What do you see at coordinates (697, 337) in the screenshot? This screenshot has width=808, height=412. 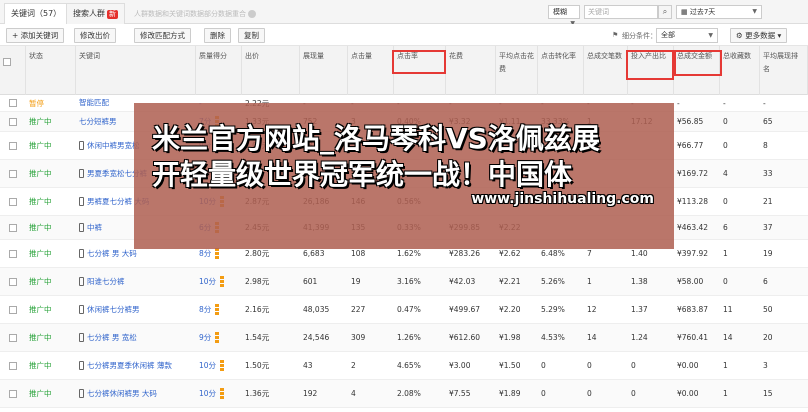 I see `cell-gmv: ¥760.41` at bounding box center [697, 337].